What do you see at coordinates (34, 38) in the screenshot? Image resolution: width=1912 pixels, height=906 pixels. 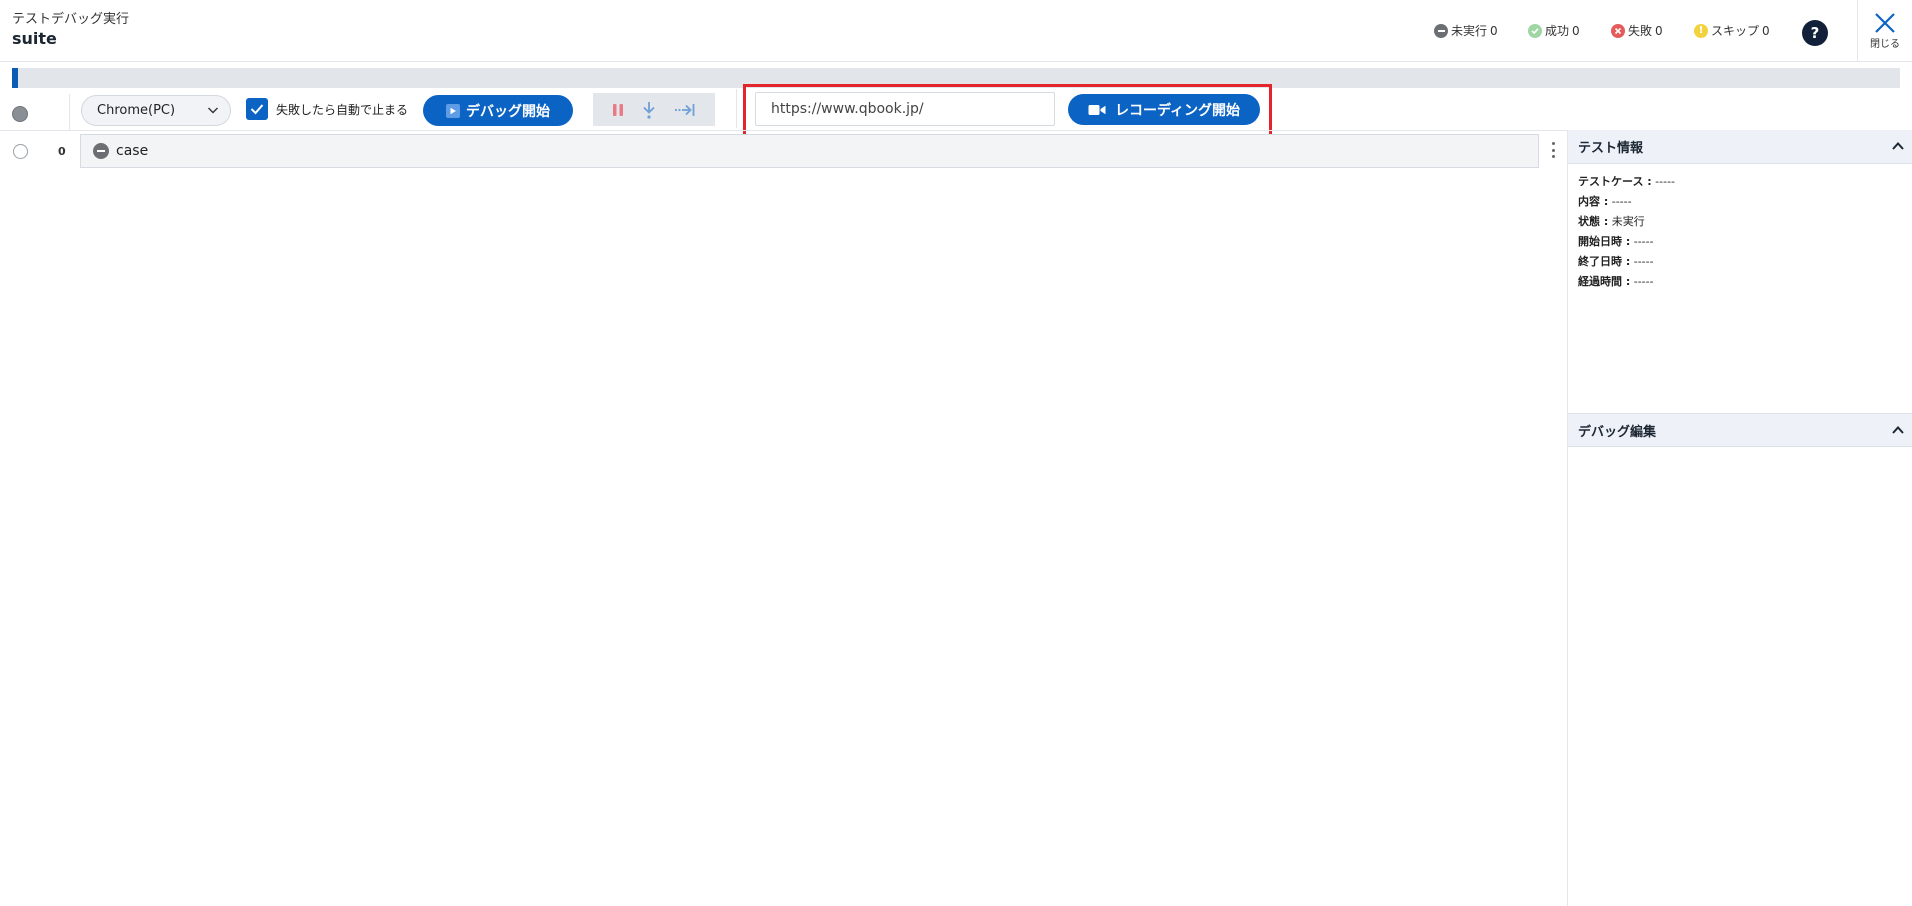 I see `page-title: suite` at bounding box center [34, 38].